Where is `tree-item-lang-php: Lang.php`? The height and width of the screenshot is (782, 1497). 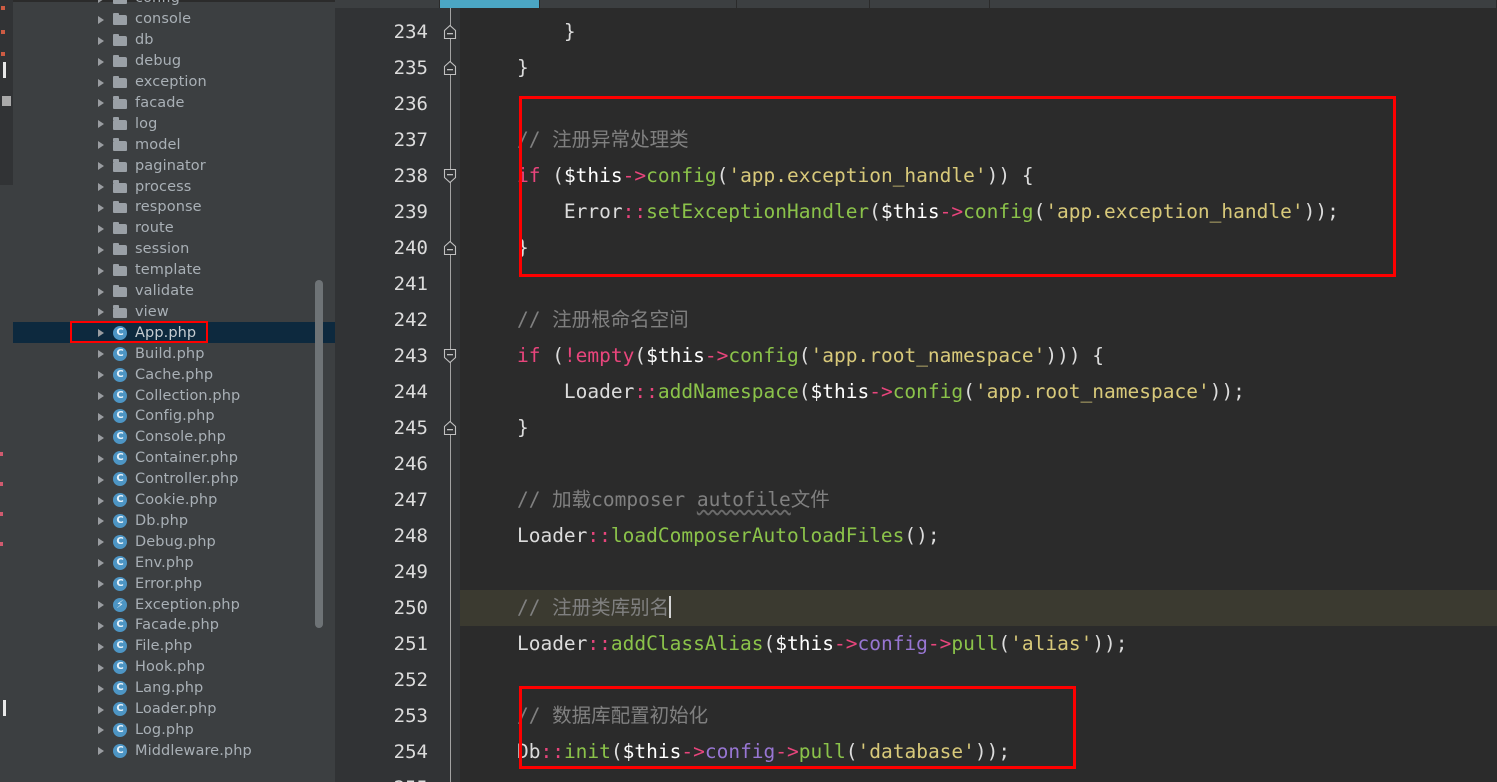 tree-item-lang-php: Lang.php is located at coordinates (174, 688).